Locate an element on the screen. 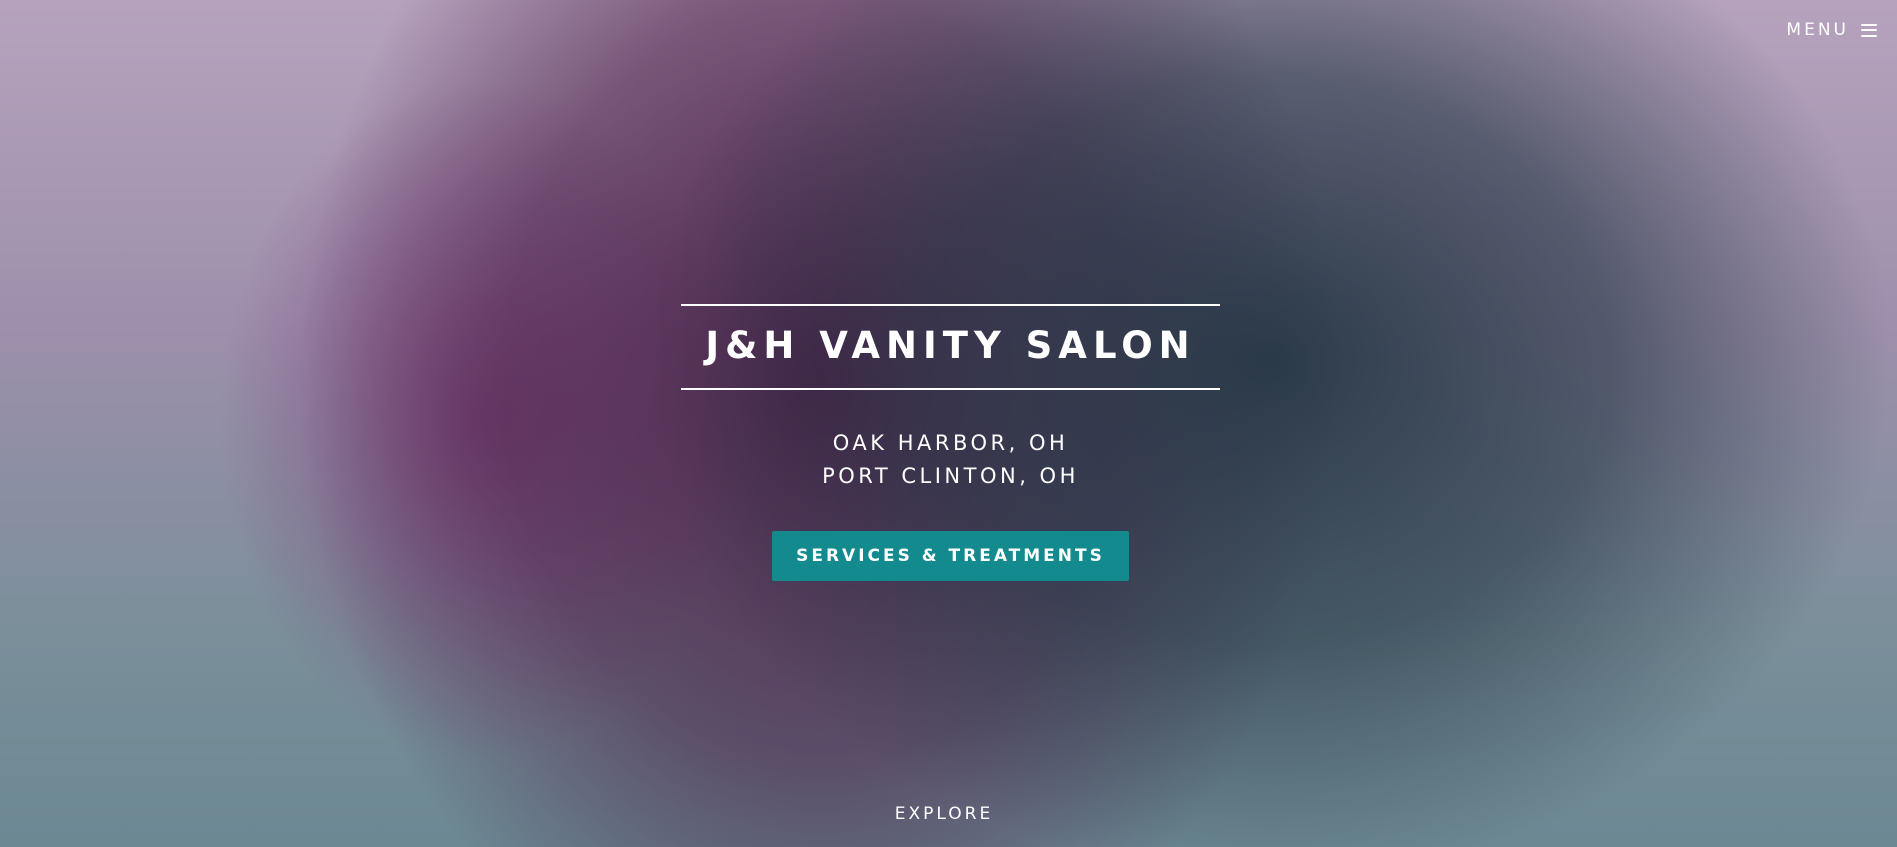 This screenshot has width=1897, height=847. menu-label: MENU is located at coordinates (1817, 30).